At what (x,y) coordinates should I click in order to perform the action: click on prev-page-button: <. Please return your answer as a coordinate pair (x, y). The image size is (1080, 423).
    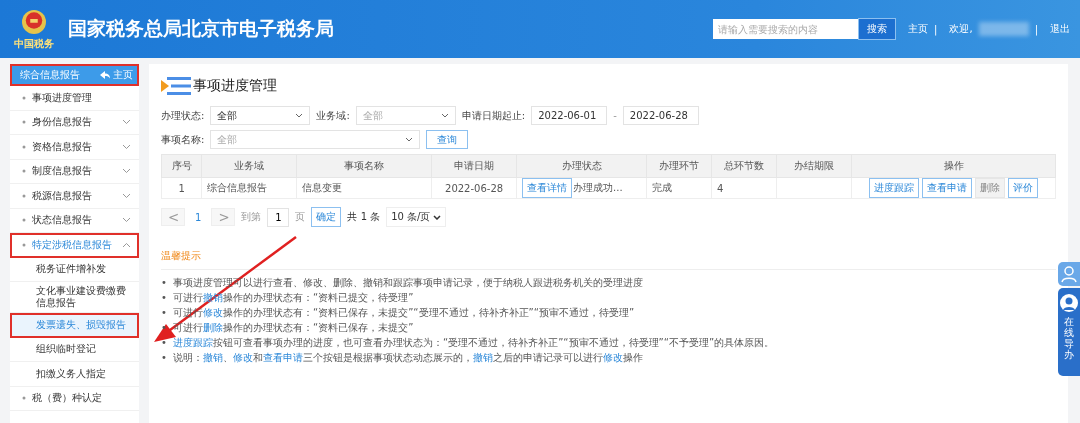
    Looking at the image, I should click on (173, 217).